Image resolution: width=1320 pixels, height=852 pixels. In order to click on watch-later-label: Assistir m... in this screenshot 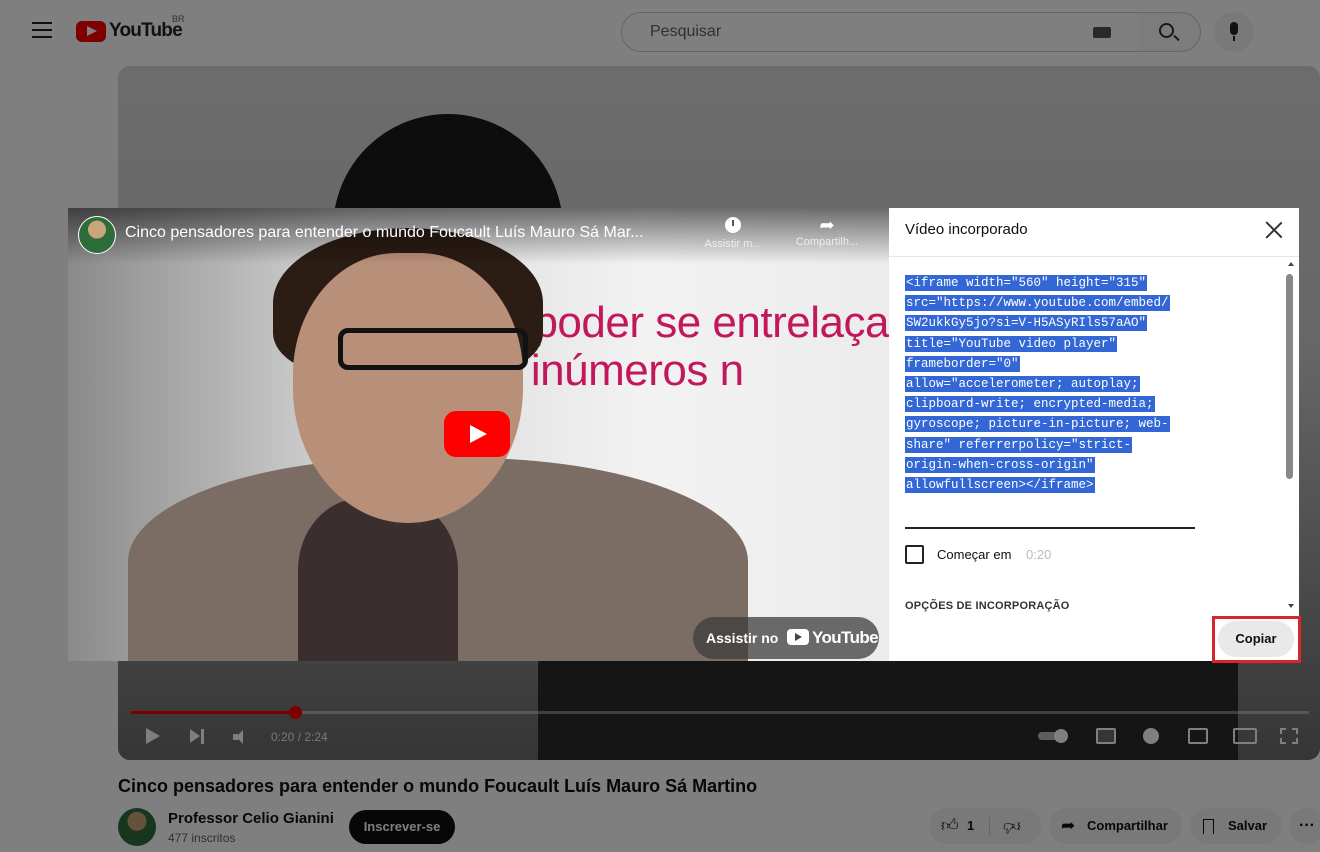, I will do `click(733, 244)`.